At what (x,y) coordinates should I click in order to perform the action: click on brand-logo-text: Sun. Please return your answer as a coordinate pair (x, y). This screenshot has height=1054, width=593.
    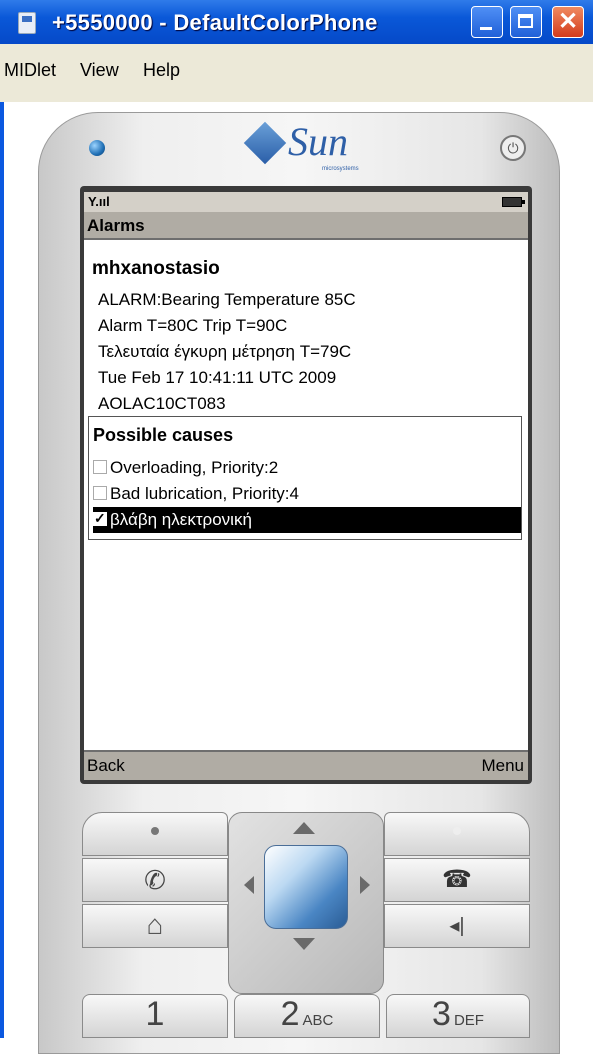
    Looking at the image, I should click on (318, 141).